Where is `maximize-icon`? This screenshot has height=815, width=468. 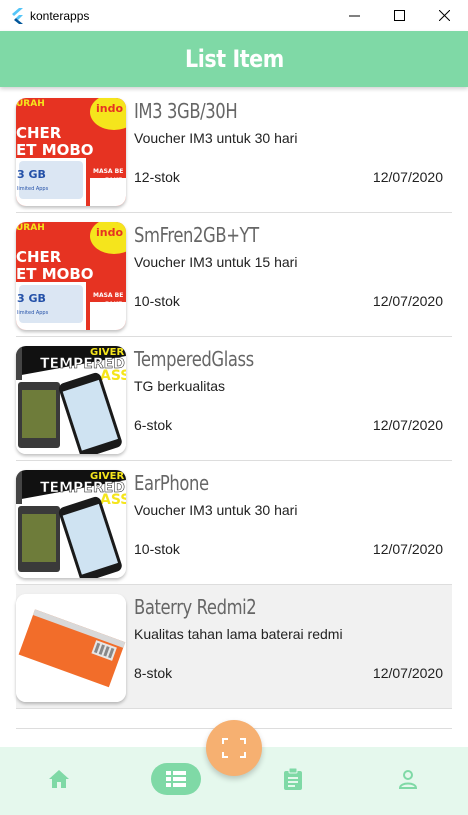
maximize-icon is located at coordinates (399, 15).